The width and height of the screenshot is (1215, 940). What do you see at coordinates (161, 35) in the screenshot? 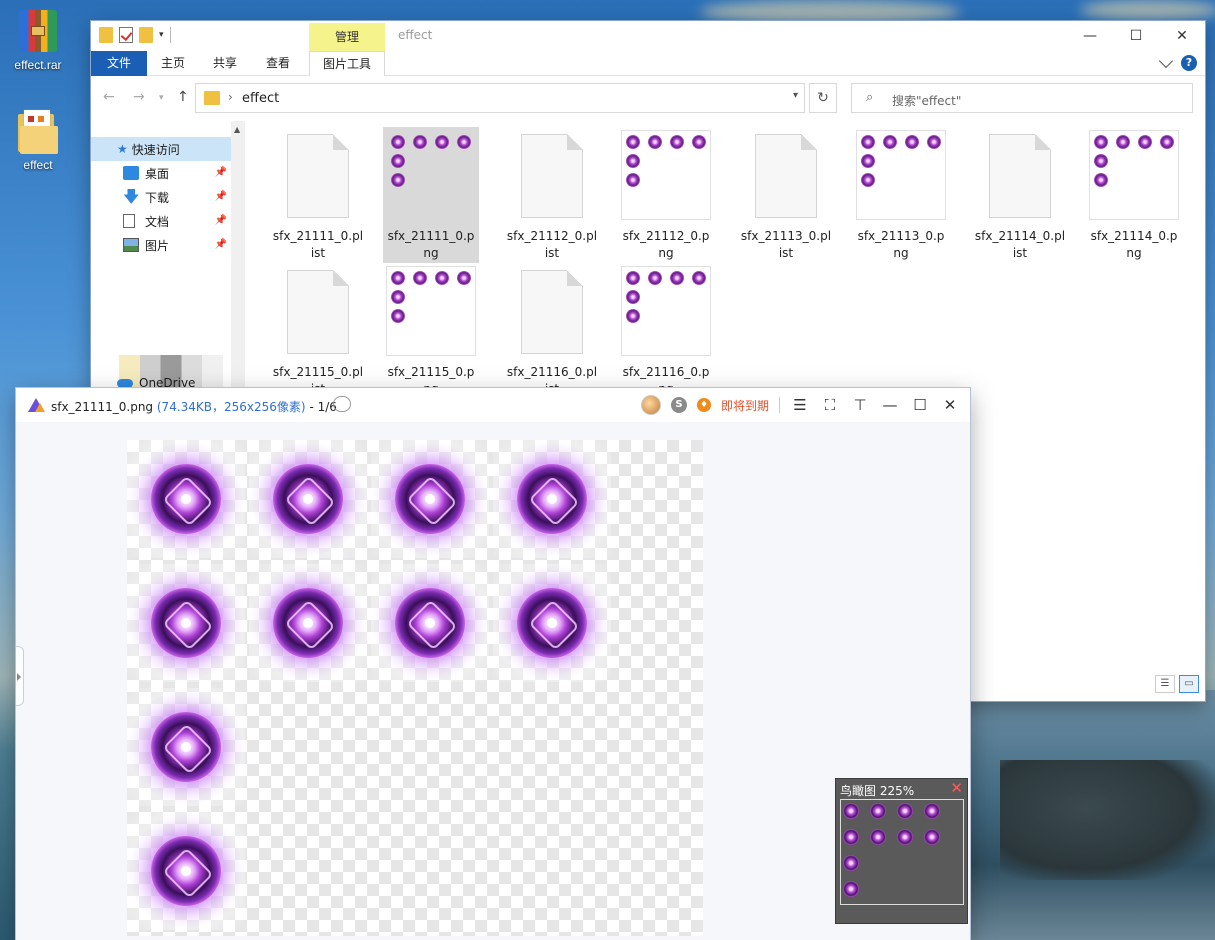
I see `customize-toolbar-chevron-icon: ▾` at bounding box center [161, 35].